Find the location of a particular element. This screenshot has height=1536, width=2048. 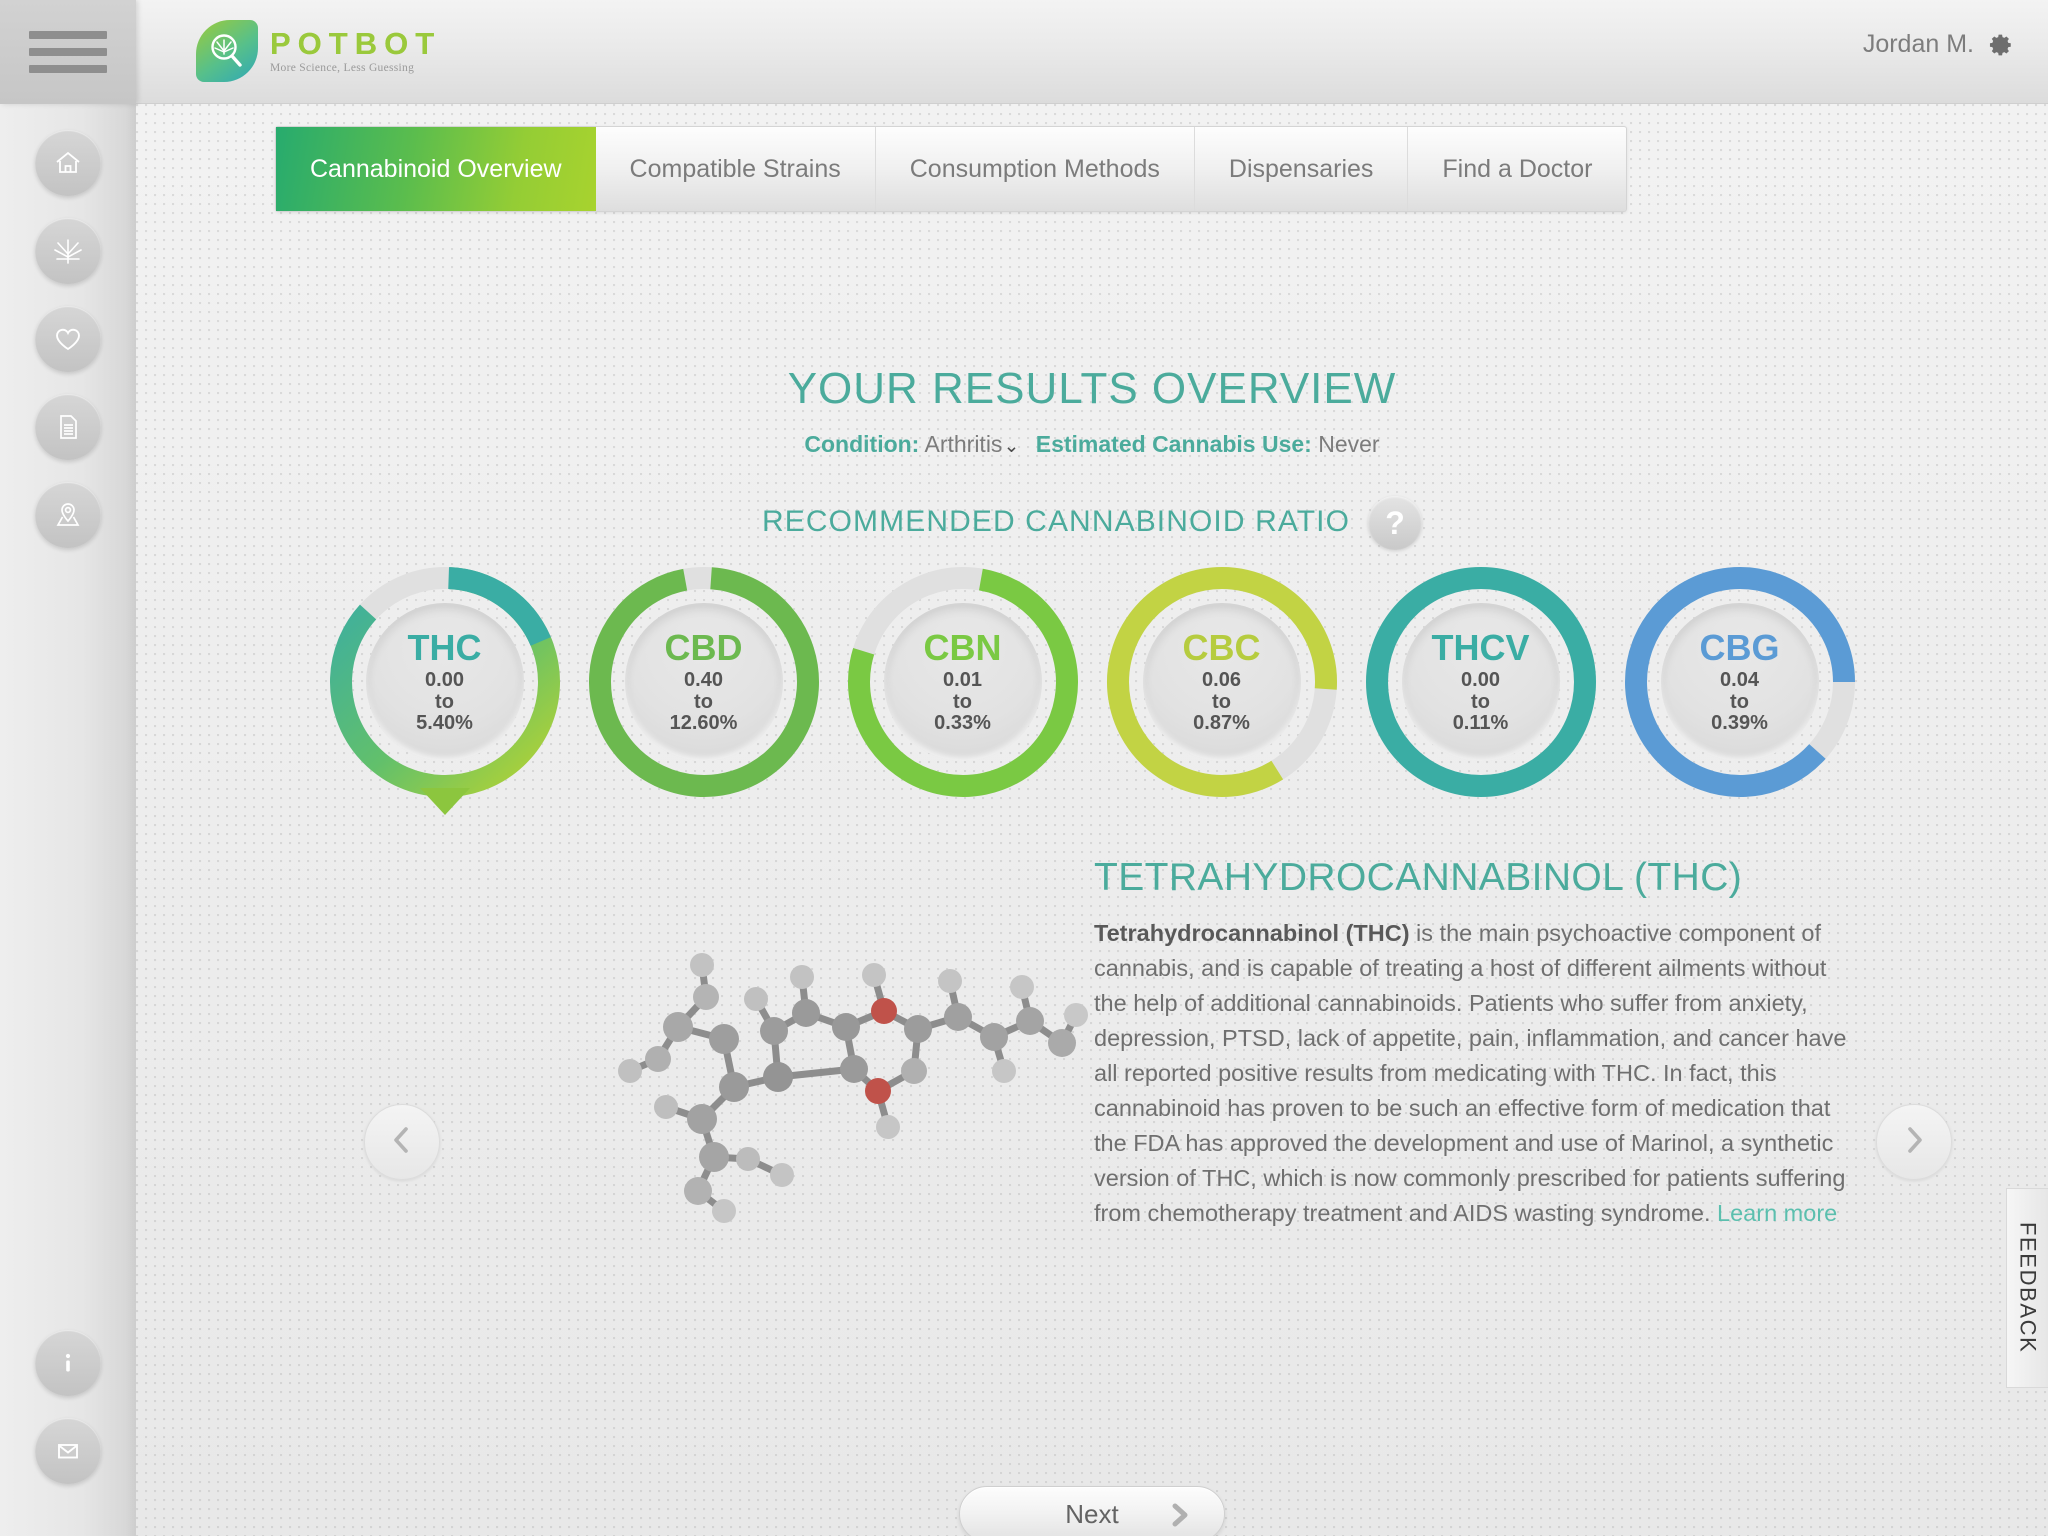

condition-value: Arthritis is located at coordinates (963, 444).